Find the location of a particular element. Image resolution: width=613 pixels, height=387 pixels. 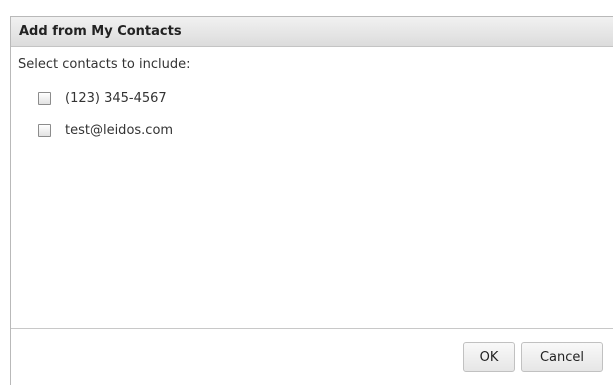

instructions-text: Select contacts to include: is located at coordinates (104, 64).